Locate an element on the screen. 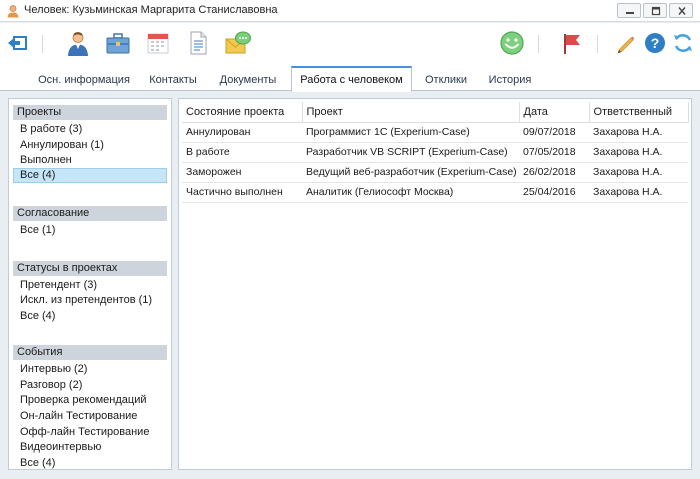  close-icon is located at coordinates (682, 11).